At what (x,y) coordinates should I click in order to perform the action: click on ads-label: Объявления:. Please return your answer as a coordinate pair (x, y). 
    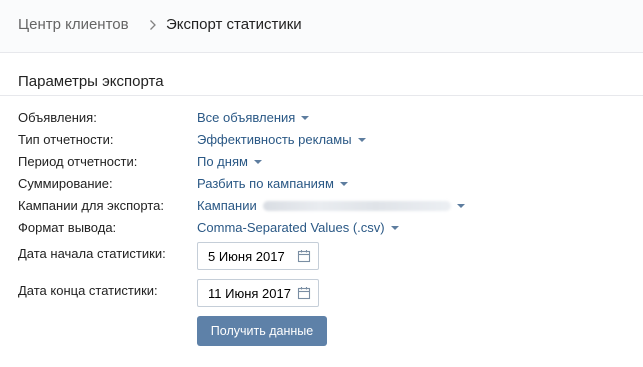
    Looking at the image, I should click on (57, 117).